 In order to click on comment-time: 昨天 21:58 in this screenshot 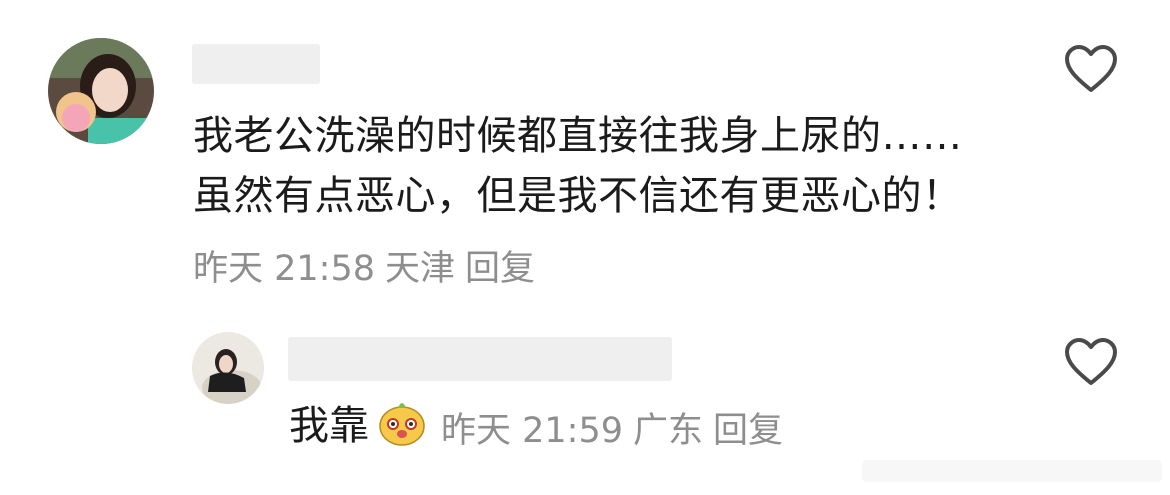, I will do `click(284, 269)`.